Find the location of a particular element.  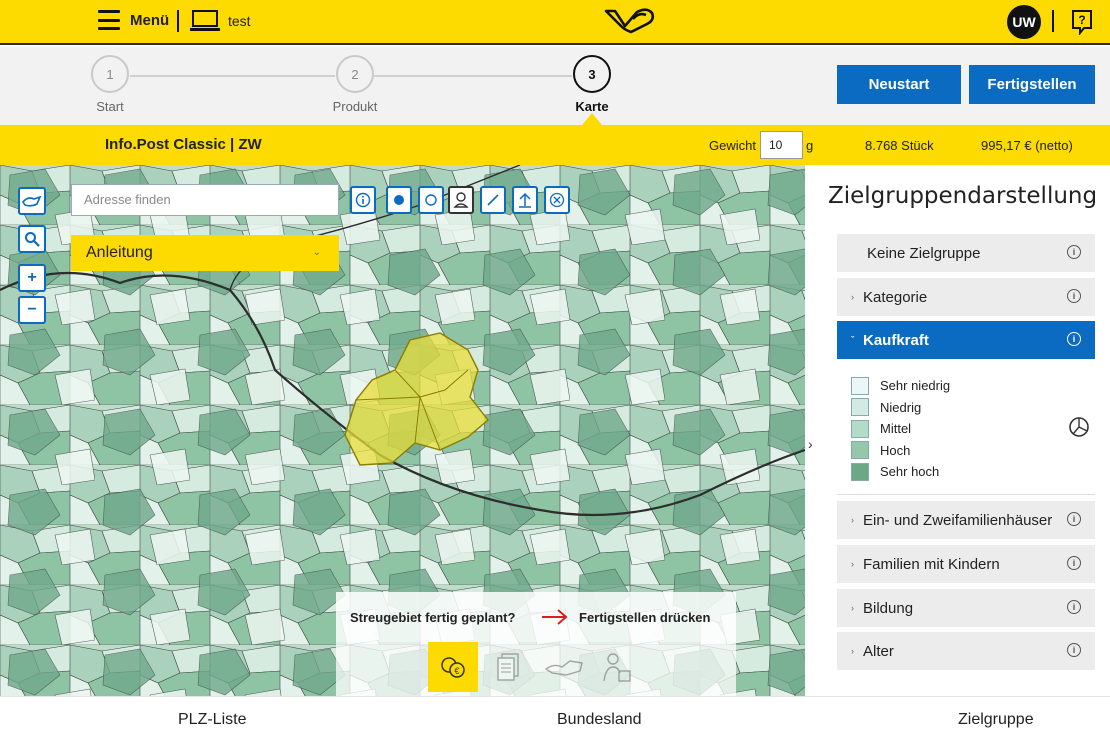

category-kaufkraft: ˇ Kaufkraft i is located at coordinates (966, 340).